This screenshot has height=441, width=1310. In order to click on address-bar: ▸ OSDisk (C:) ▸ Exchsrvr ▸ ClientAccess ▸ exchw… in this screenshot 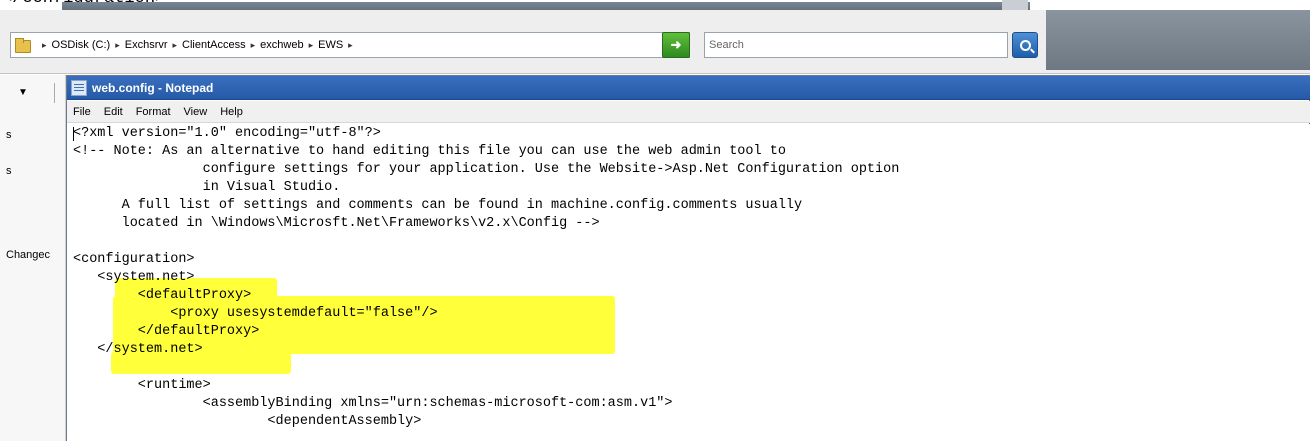, I will do `click(350, 45)`.